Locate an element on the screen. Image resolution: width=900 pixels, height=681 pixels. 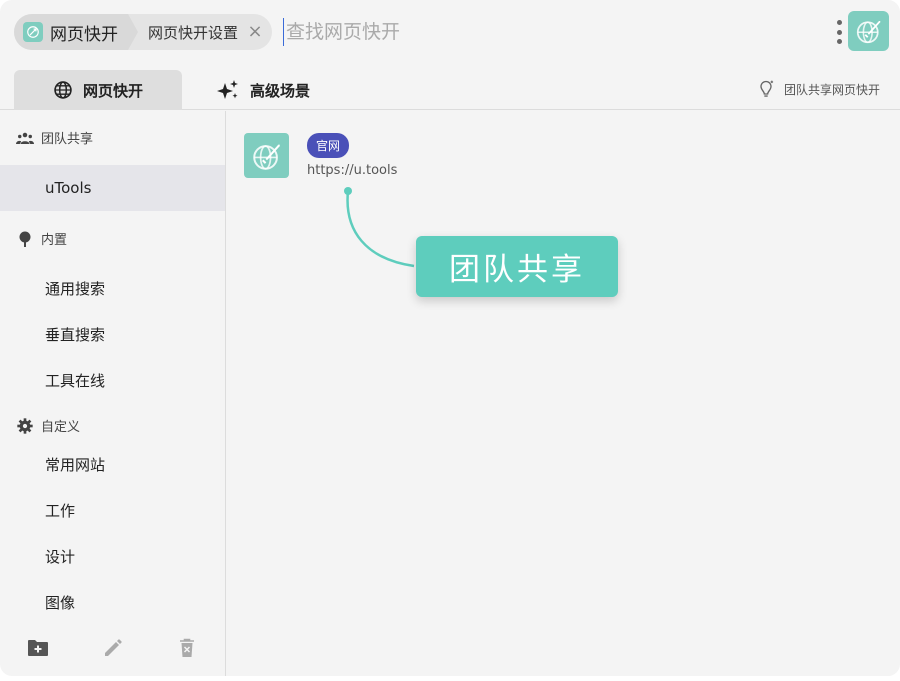
sidebar-item-online-tools: 工具在线 is located at coordinates (112, 380).